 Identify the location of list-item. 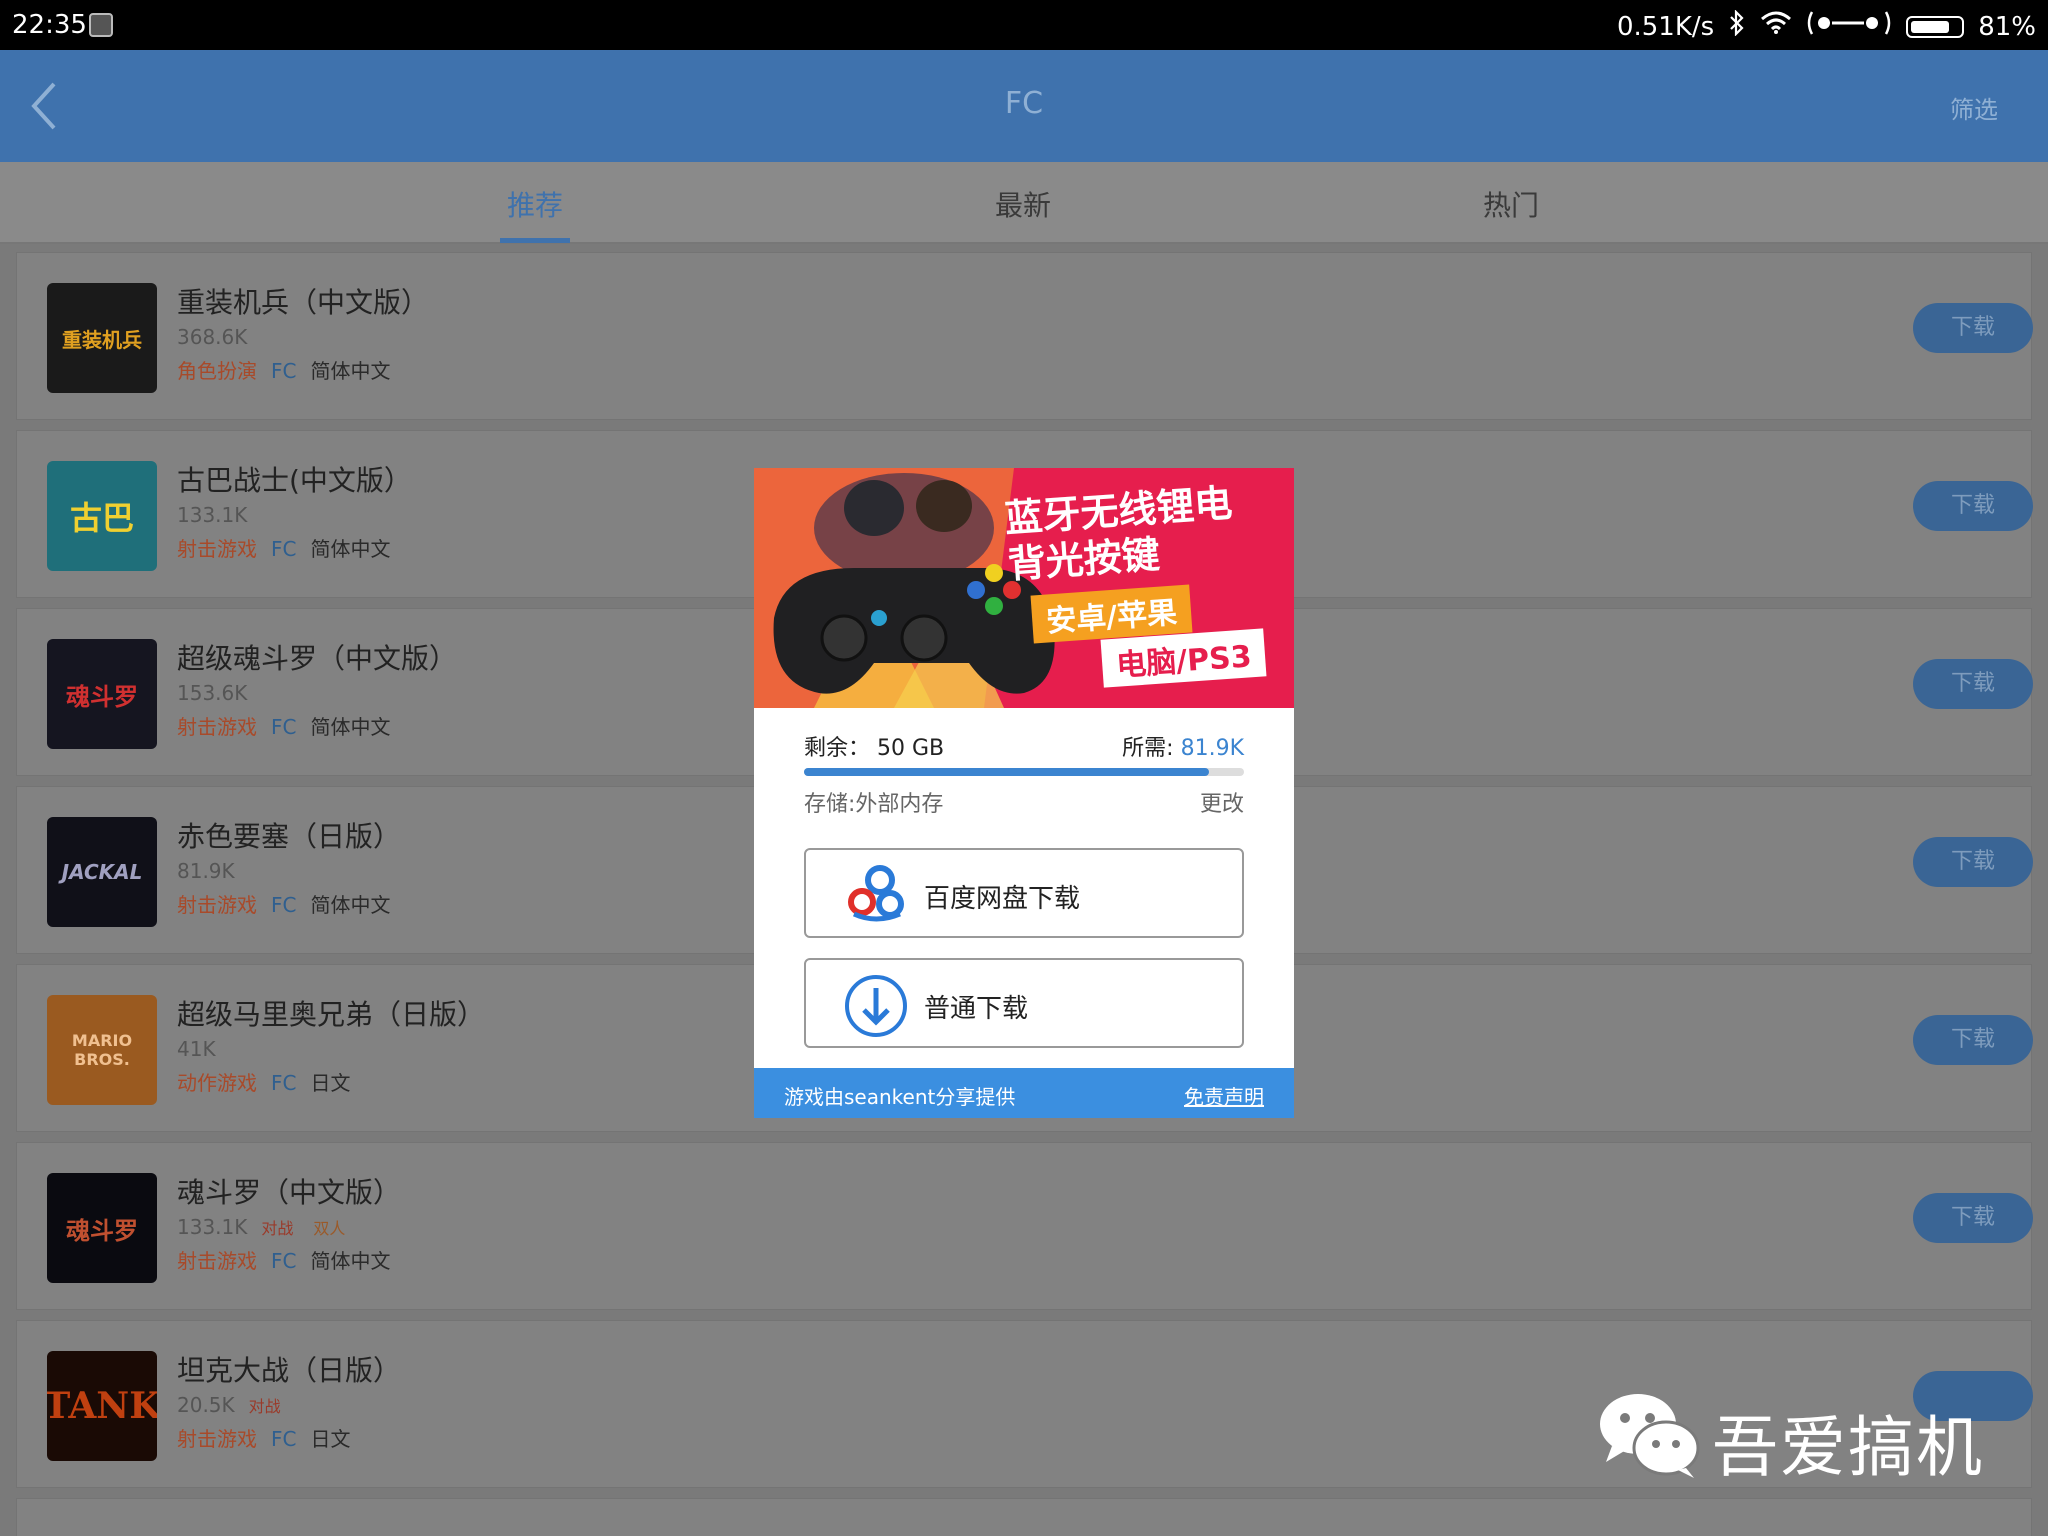
(1024, 1517).